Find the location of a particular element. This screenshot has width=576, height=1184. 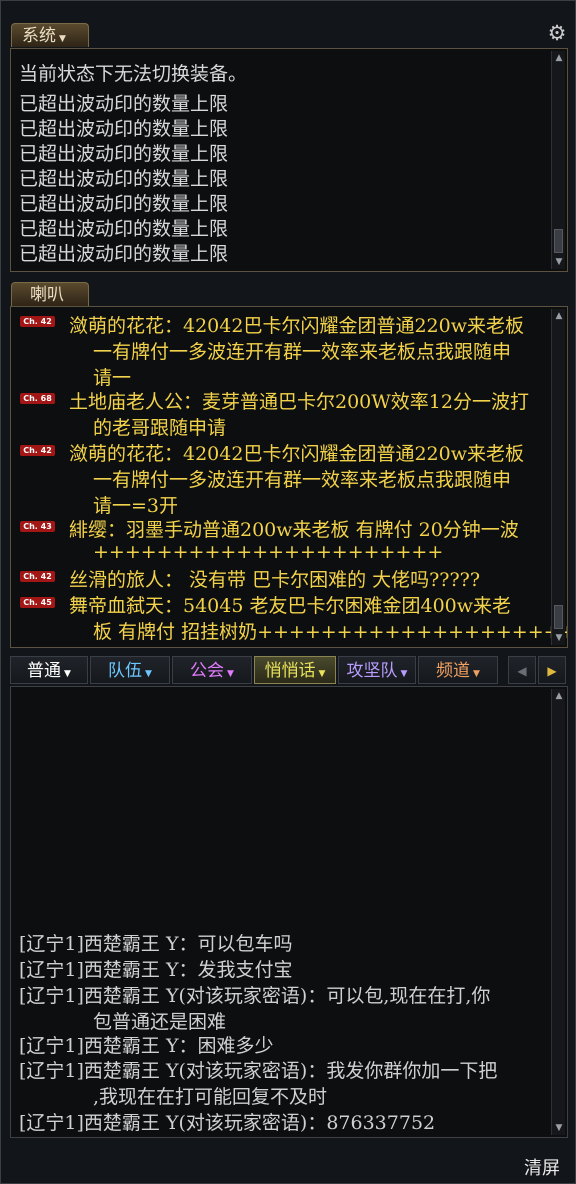

trumpet-scrollbar: ▲ ▼ is located at coordinates (558, 477).